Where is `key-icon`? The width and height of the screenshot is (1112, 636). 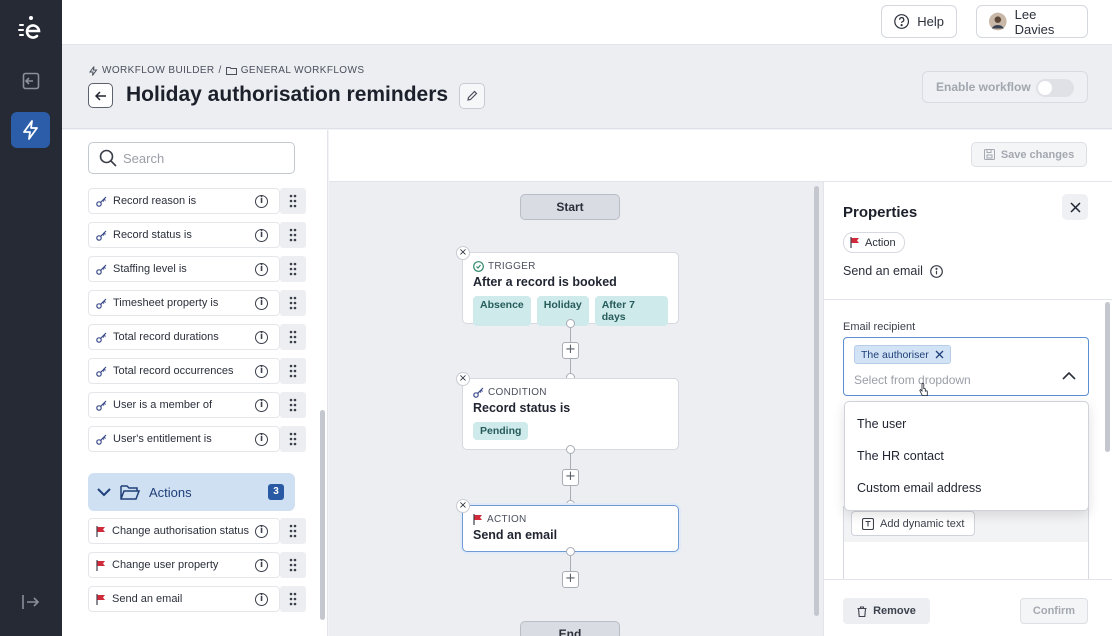 key-icon is located at coordinates (101, 235).